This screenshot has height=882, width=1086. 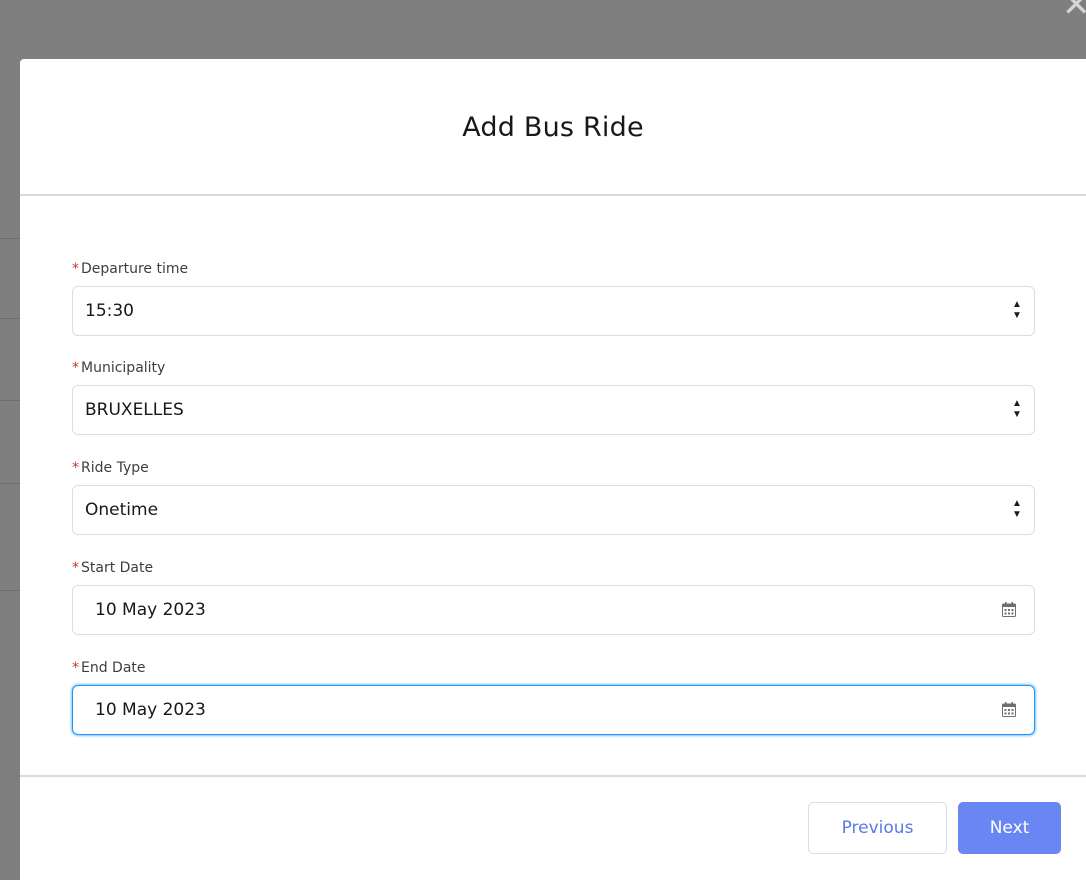 I want to click on start-date-label: * Start Date, so click(x=553, y=568).